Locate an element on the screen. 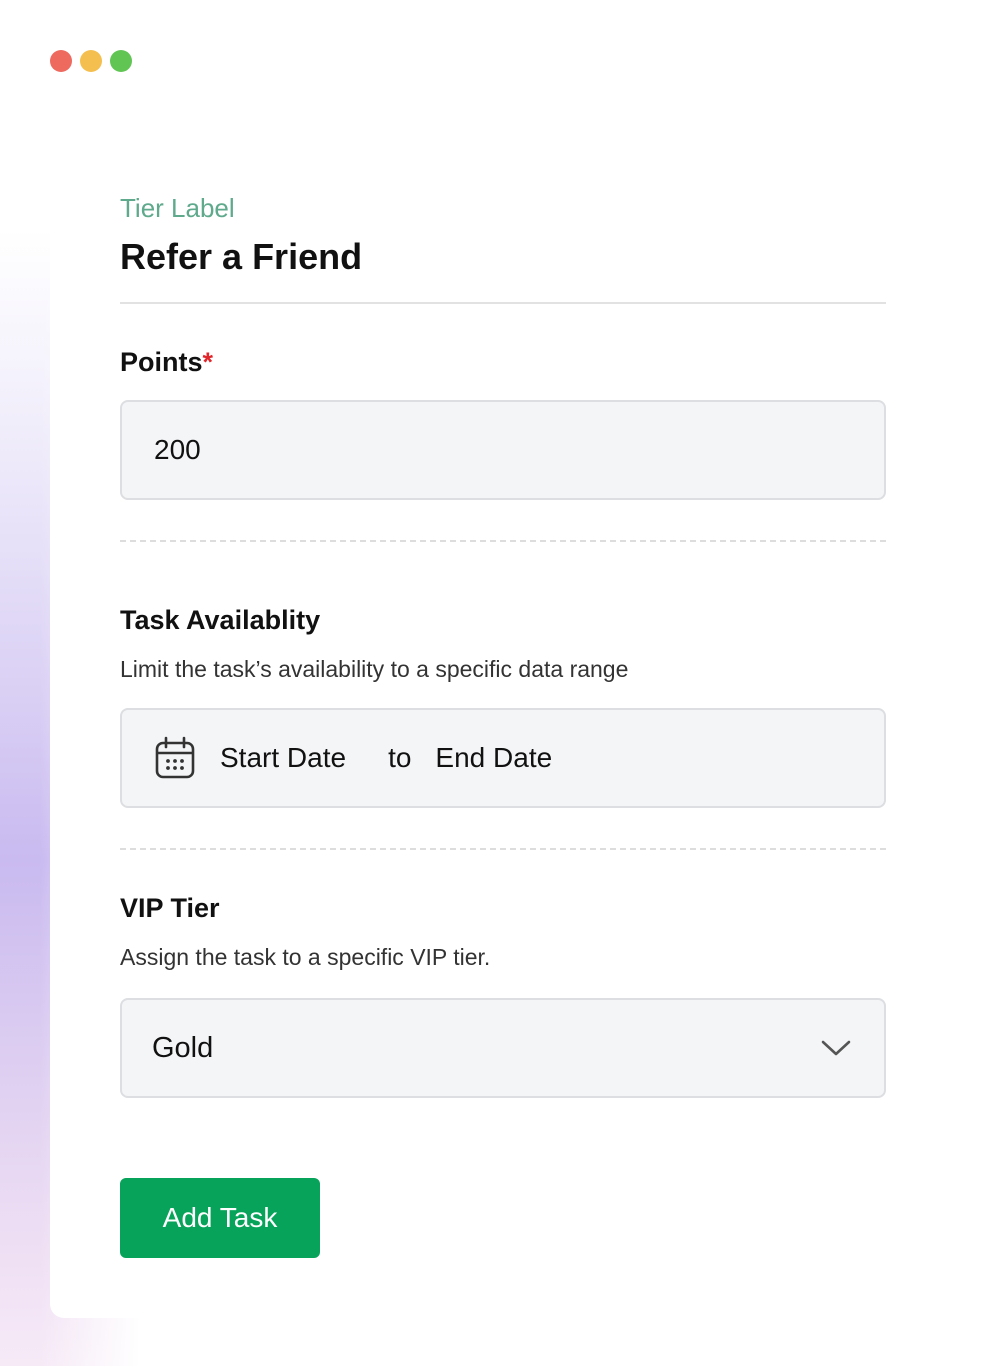 Image resolution: width=1006 pixels, height=1366 pixels. date-range-picker: Start Date to End Date is located at coordinates (503, 758).